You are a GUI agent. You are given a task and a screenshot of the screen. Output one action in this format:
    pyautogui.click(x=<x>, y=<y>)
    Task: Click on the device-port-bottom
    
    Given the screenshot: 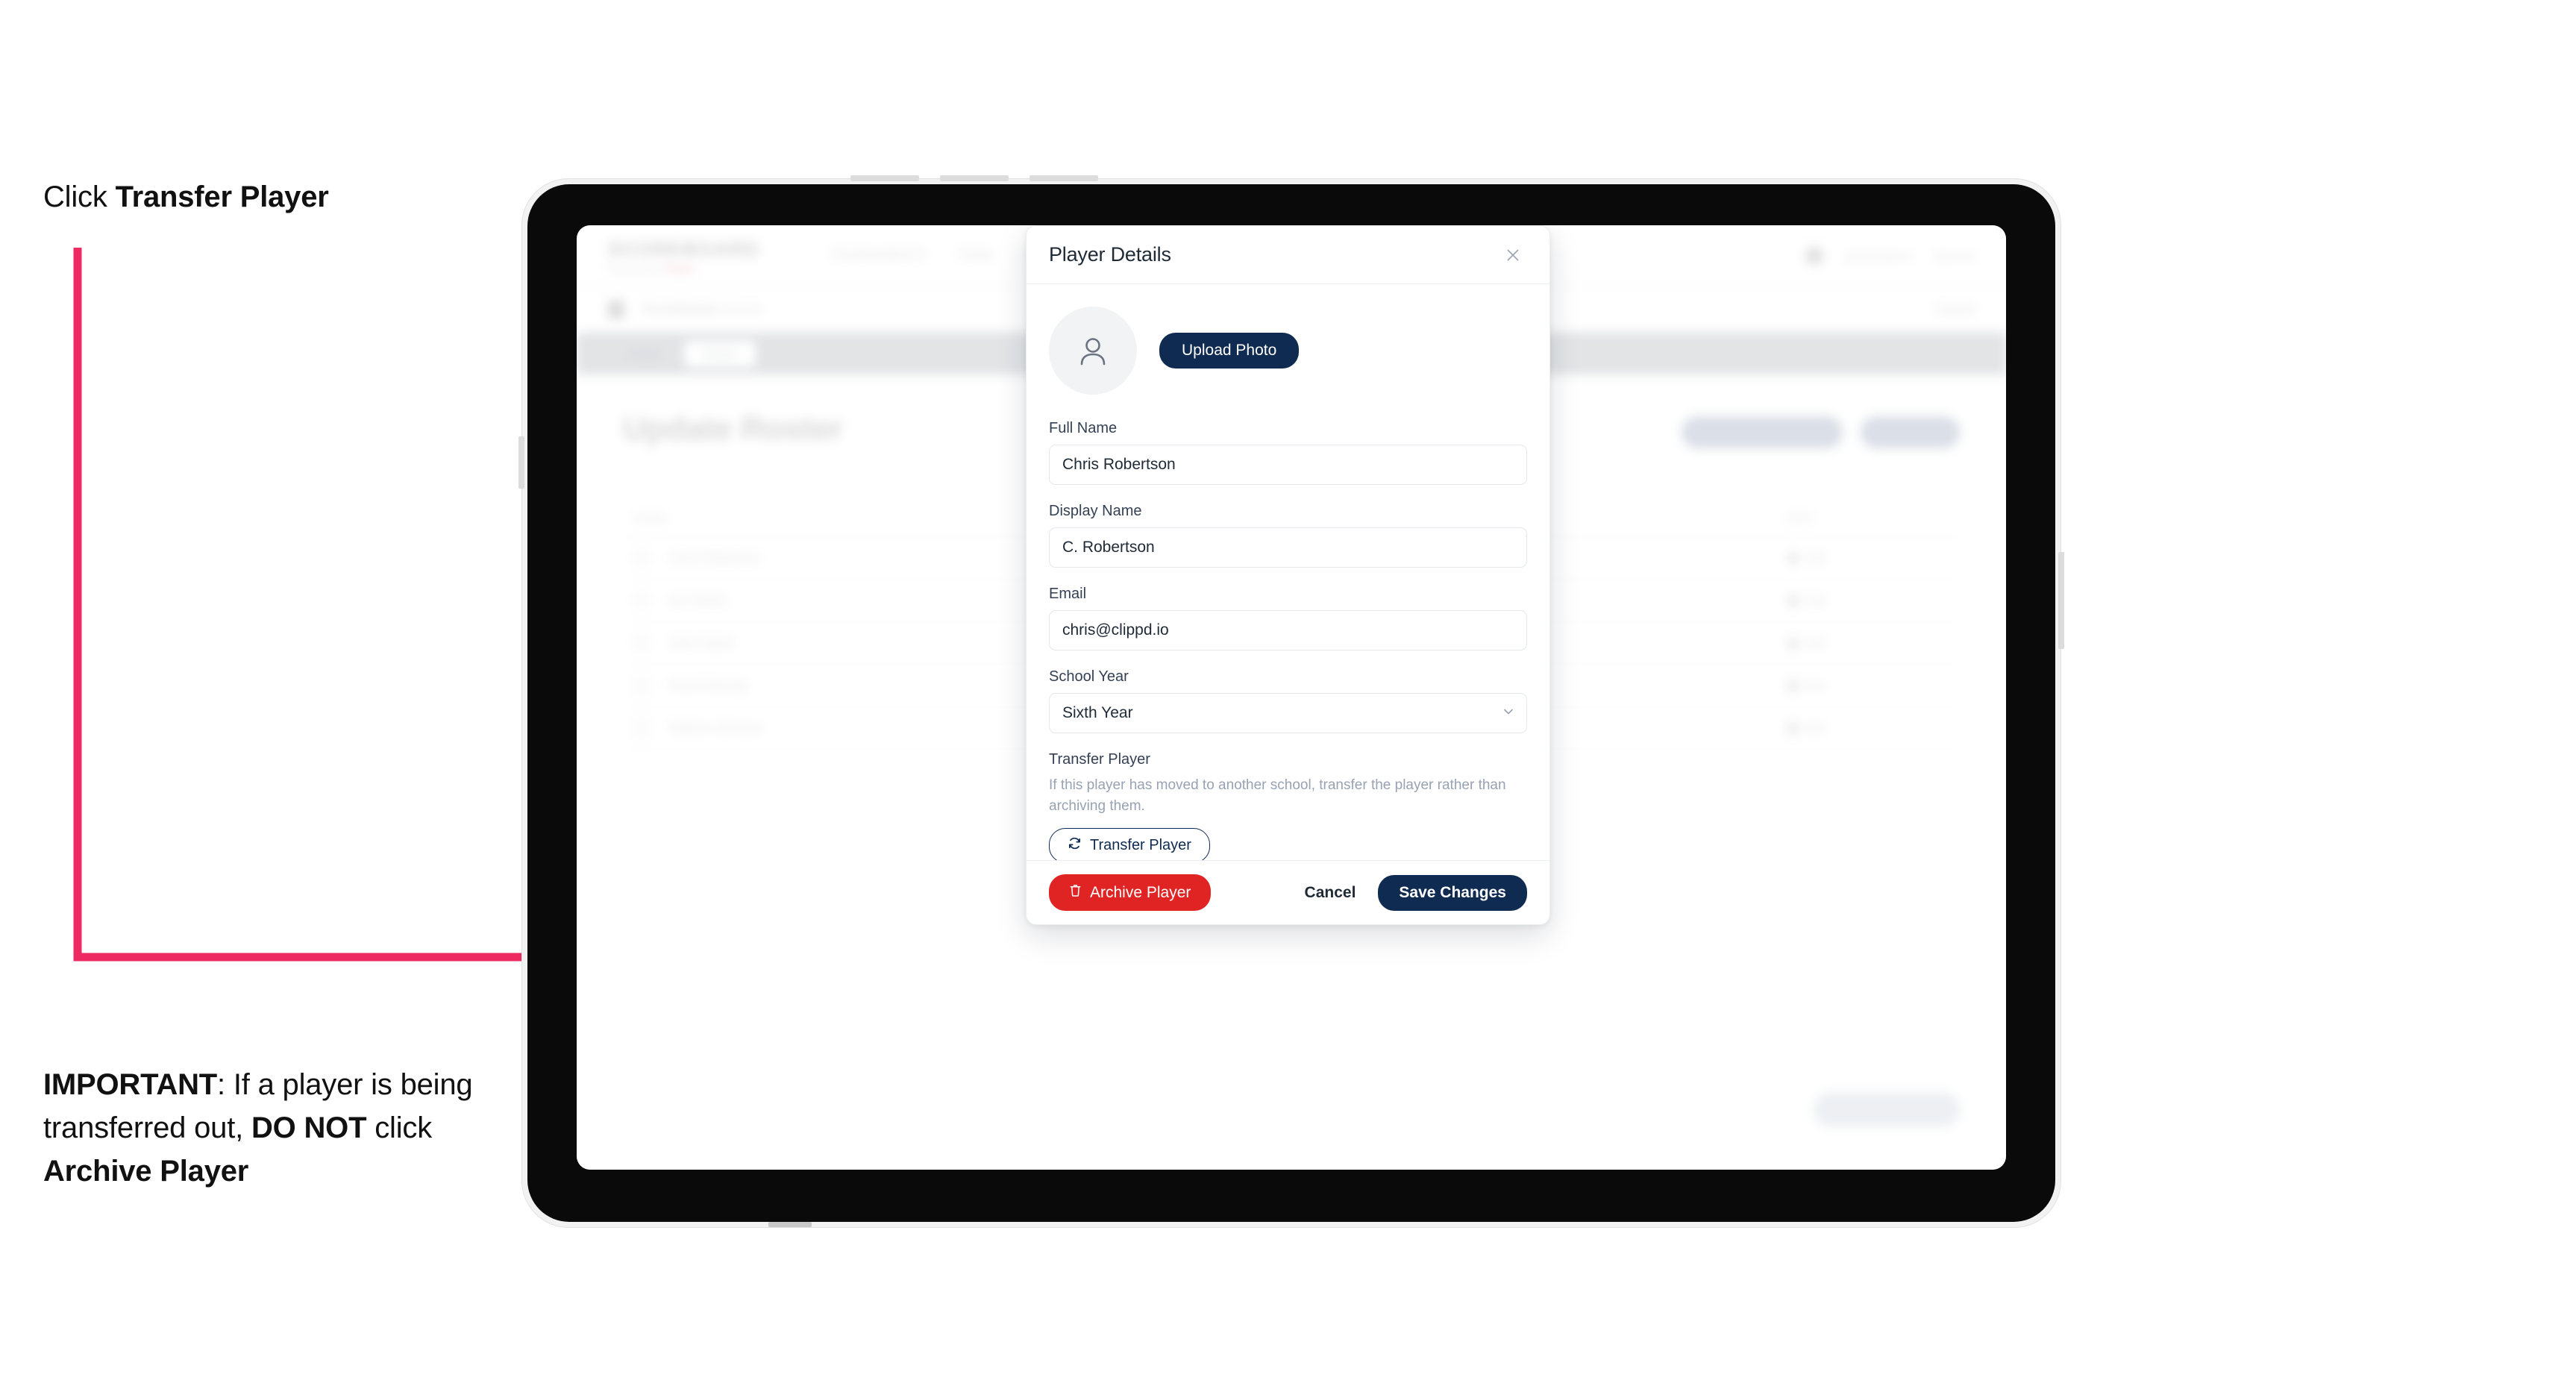 What is the action you would take?
    pyautogui.click(x=790, y=1224)
    